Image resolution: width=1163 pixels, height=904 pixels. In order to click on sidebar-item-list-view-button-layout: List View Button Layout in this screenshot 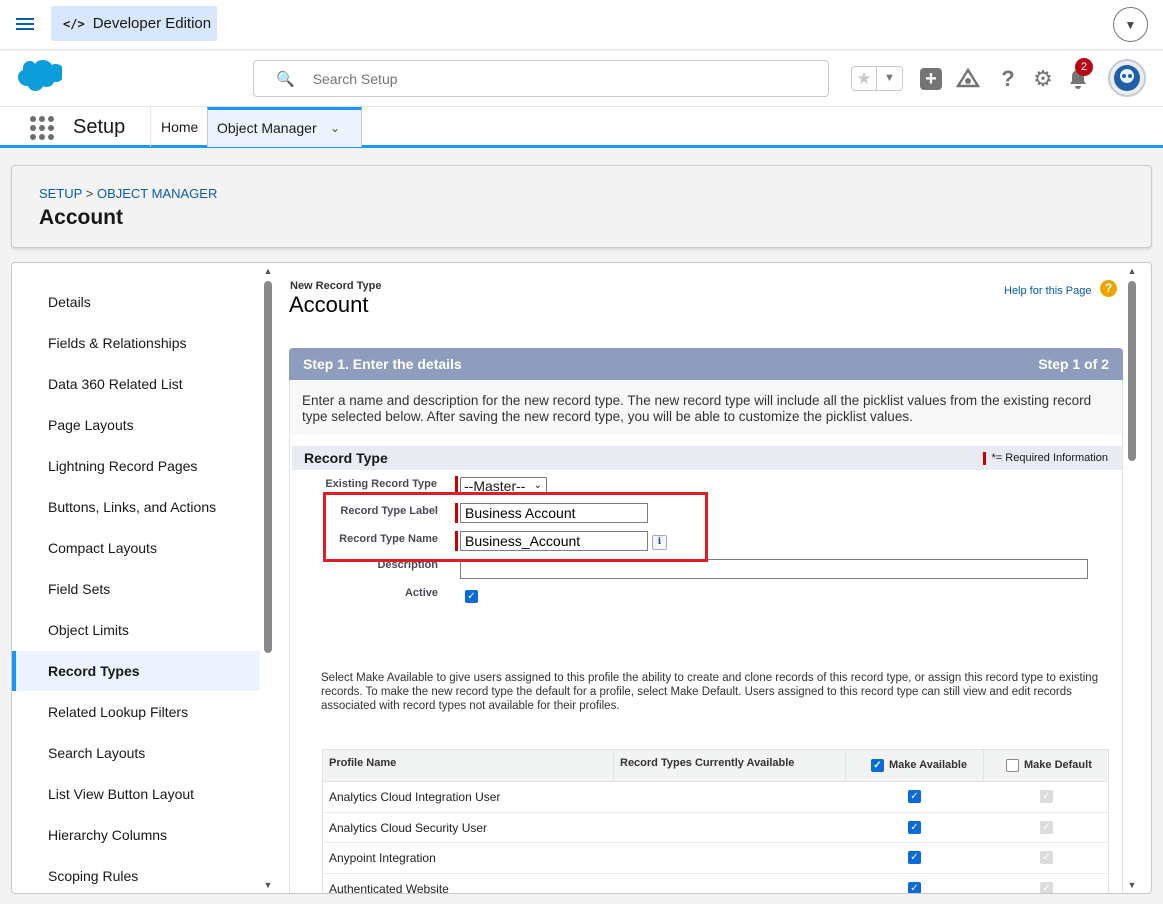, I will do `click(136, 794)`.